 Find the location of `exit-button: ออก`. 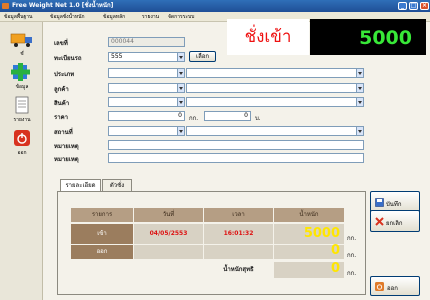

exit-button: ออก is located at coordinates (395, 286).